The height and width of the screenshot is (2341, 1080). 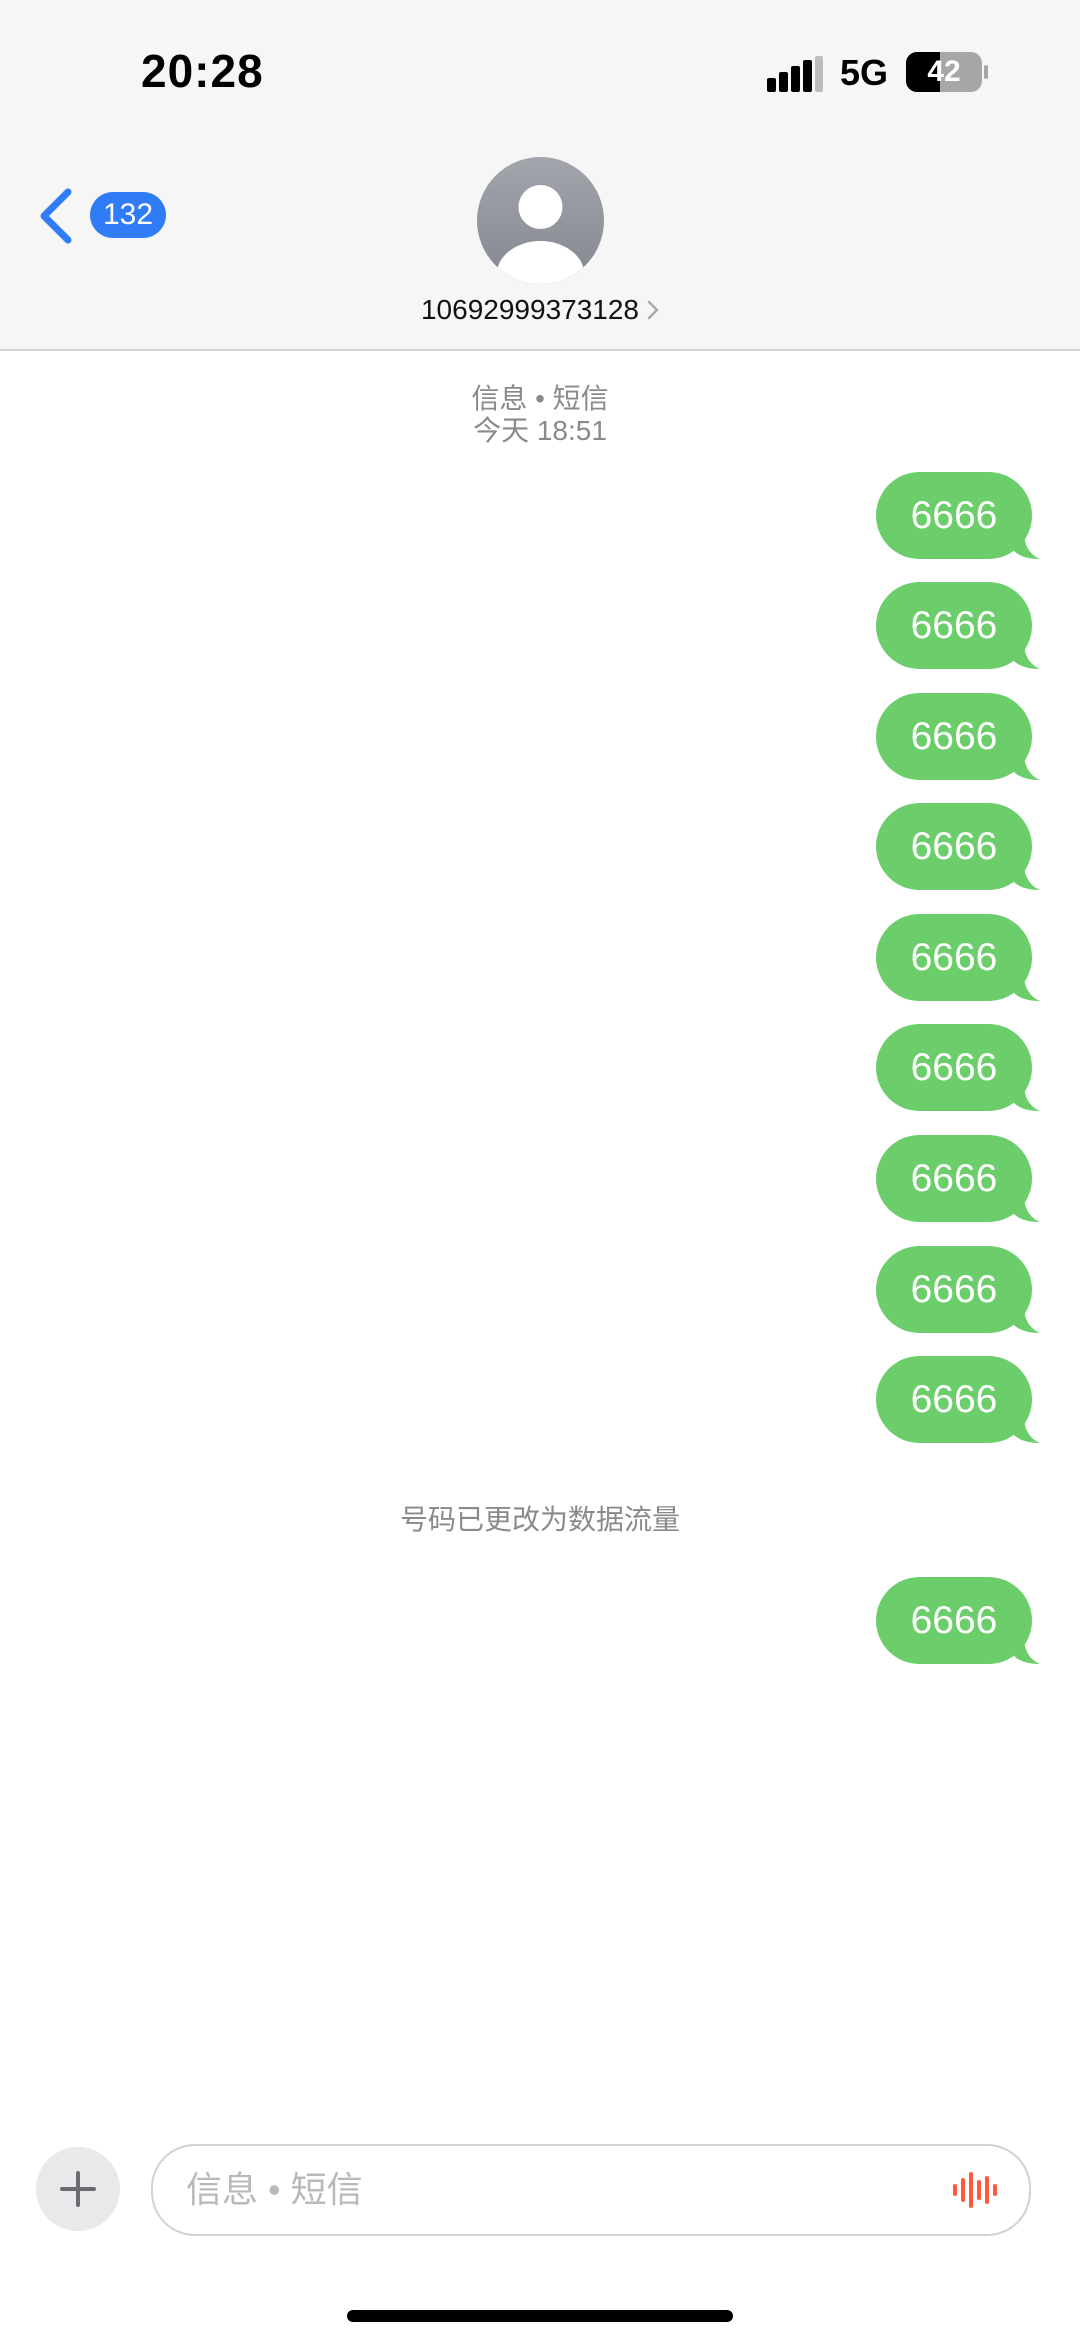 I want to click on contact-avatar-icon, so click(x=540, y=220).